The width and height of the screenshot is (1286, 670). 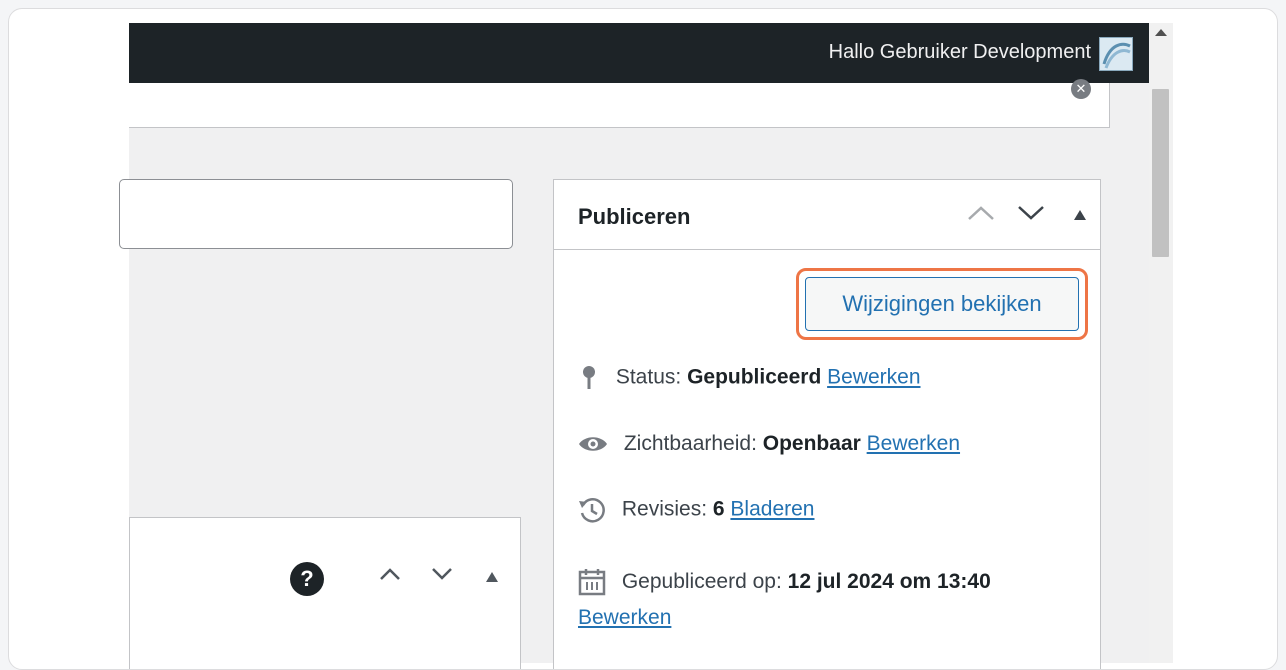 I want to click on post-title-input, so click(x=316, y=214).